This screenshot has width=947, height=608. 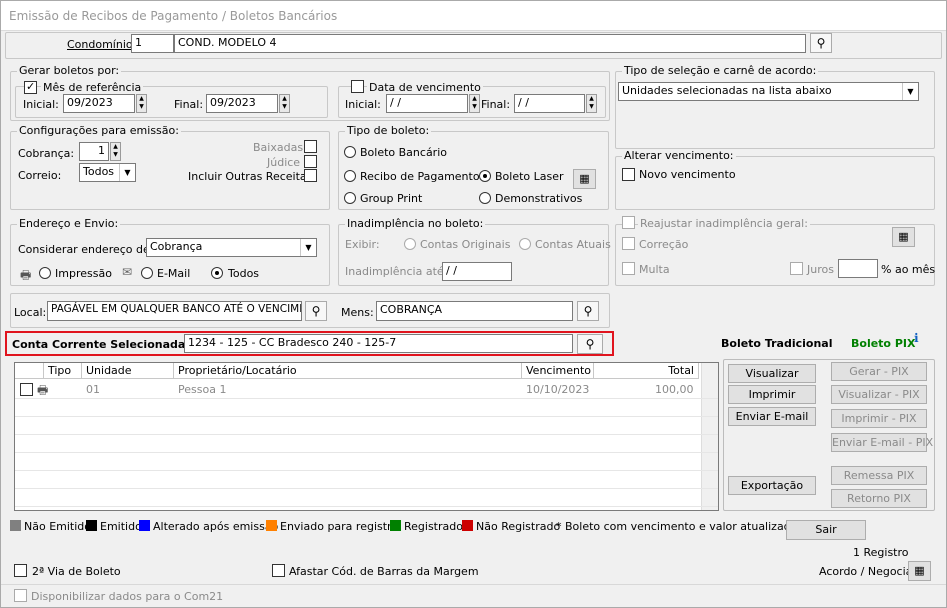 I want to click on dv-inicial-input: / /, so click(x=427, y=103).